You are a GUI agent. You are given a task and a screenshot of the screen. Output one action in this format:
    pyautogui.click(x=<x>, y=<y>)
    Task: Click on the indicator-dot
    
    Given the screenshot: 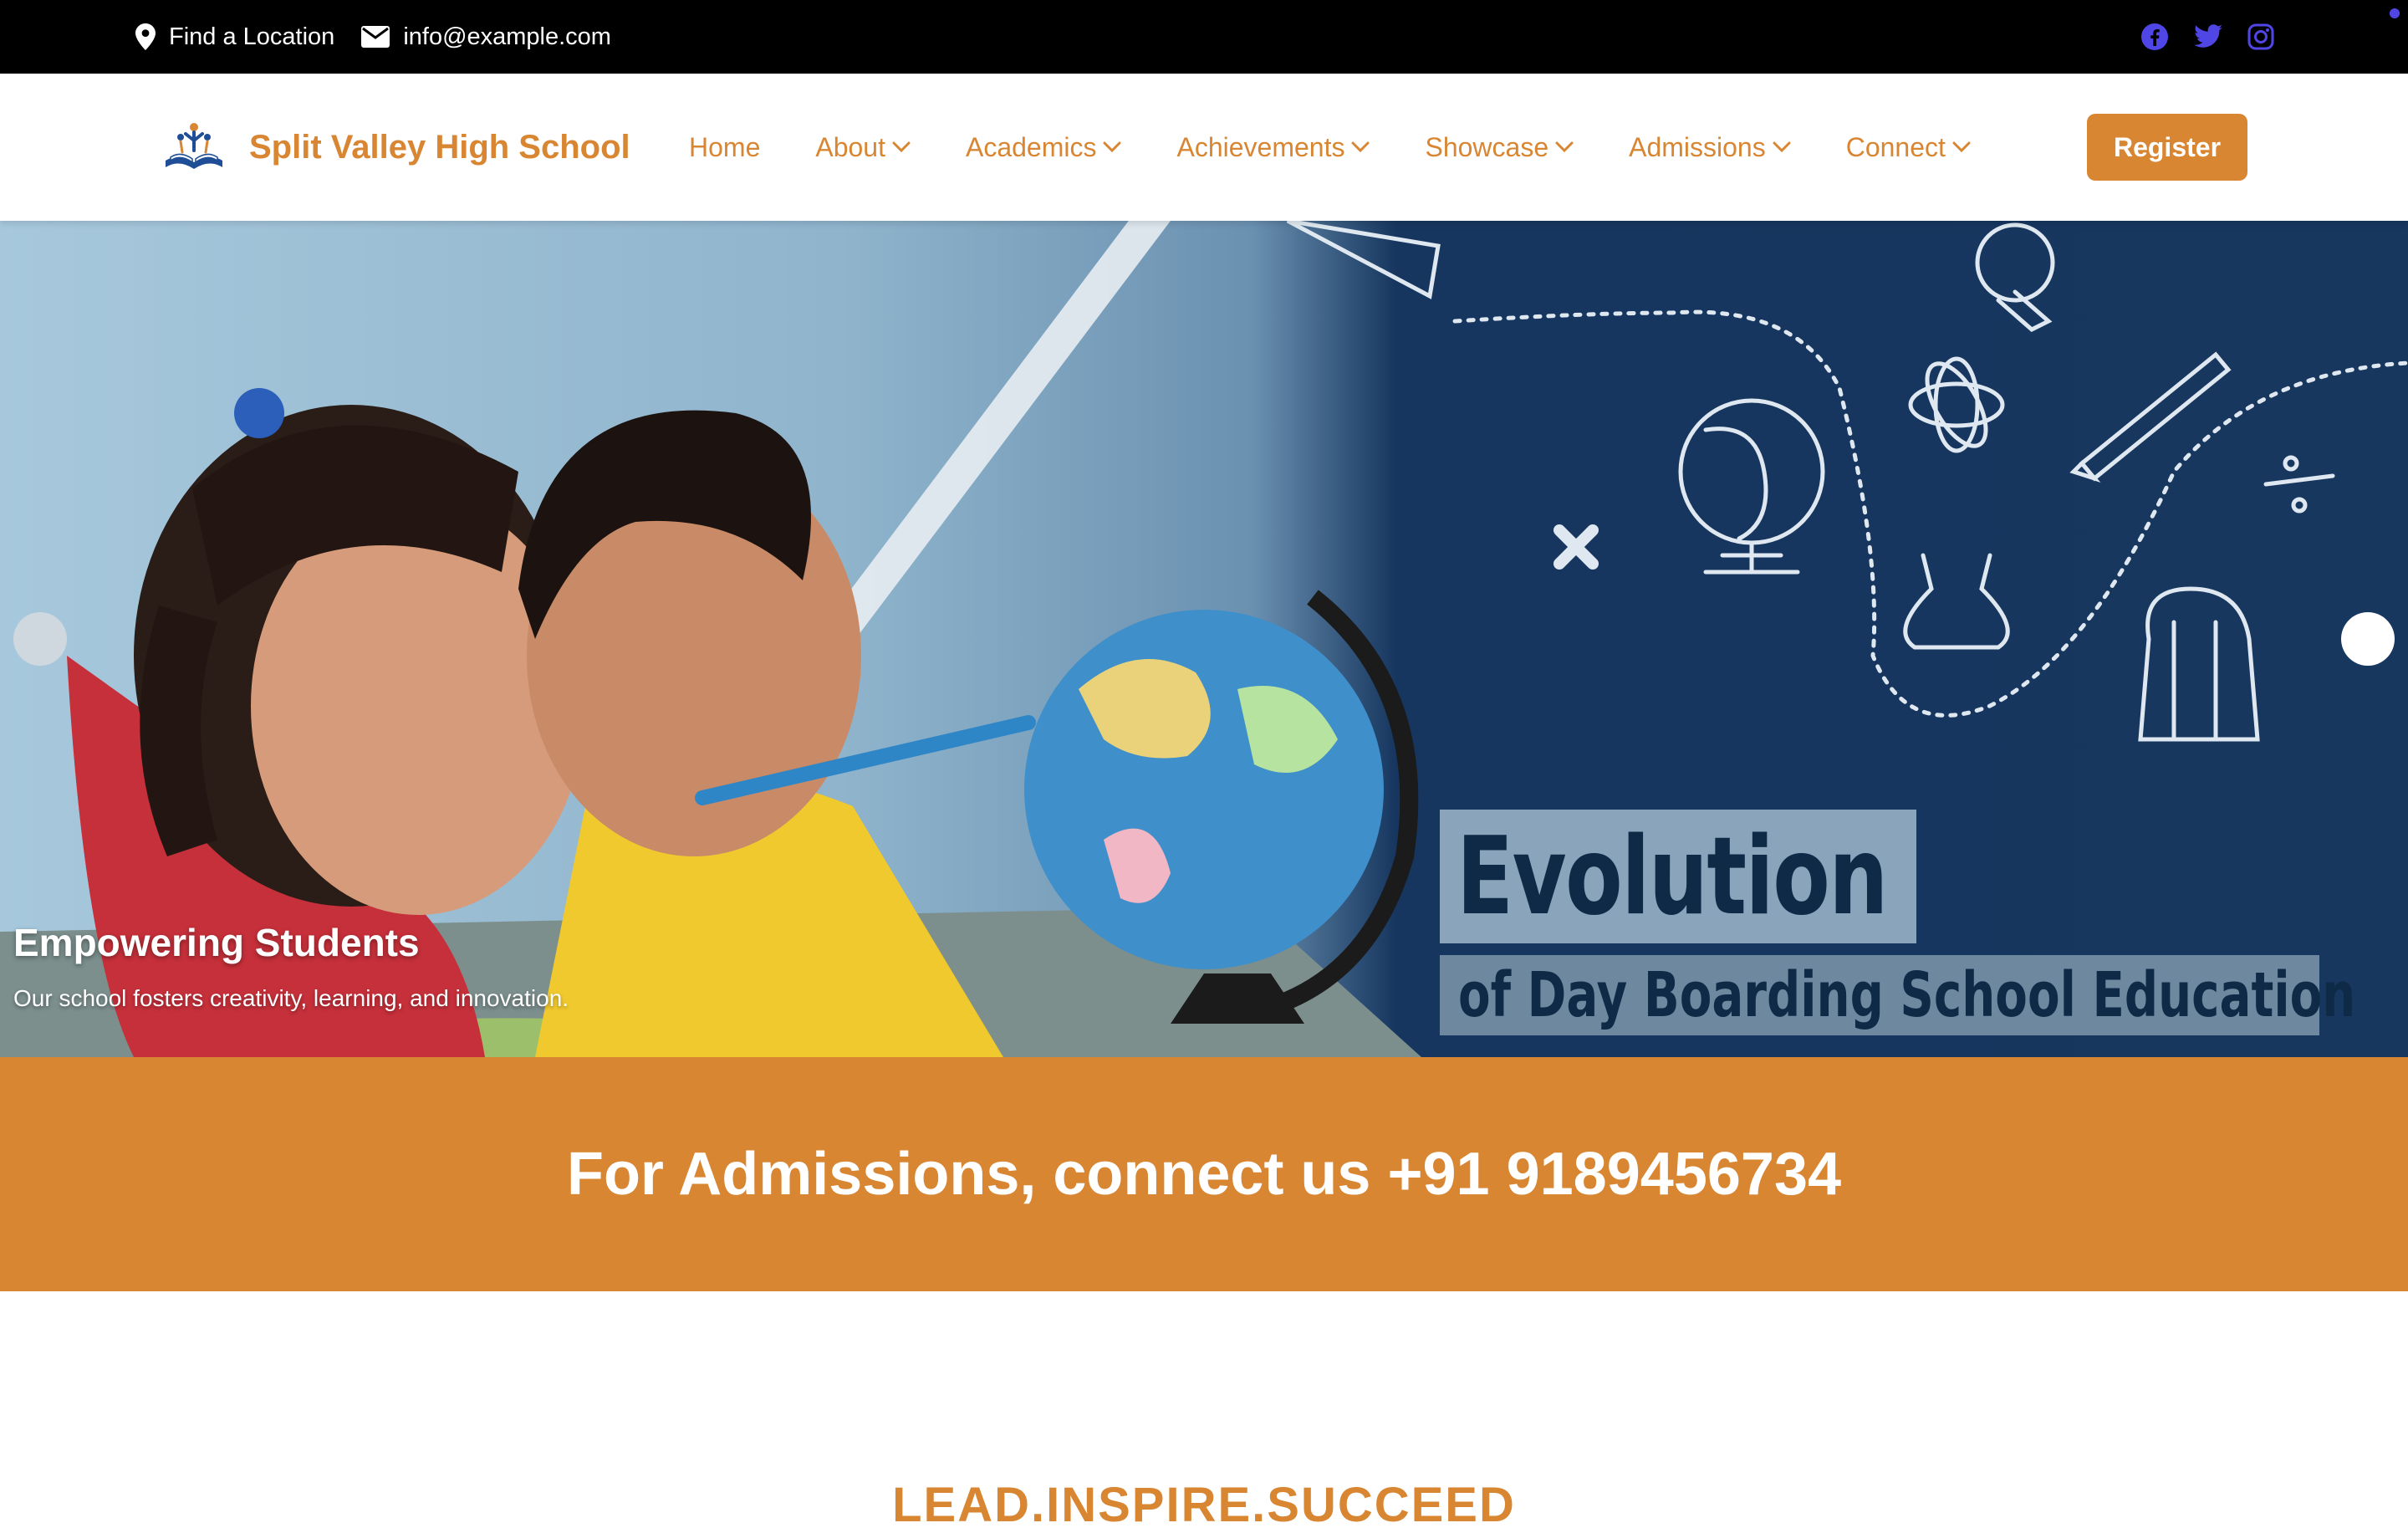 What is the action you would take?
    pyautogui.click(x=2395, y=13)
    